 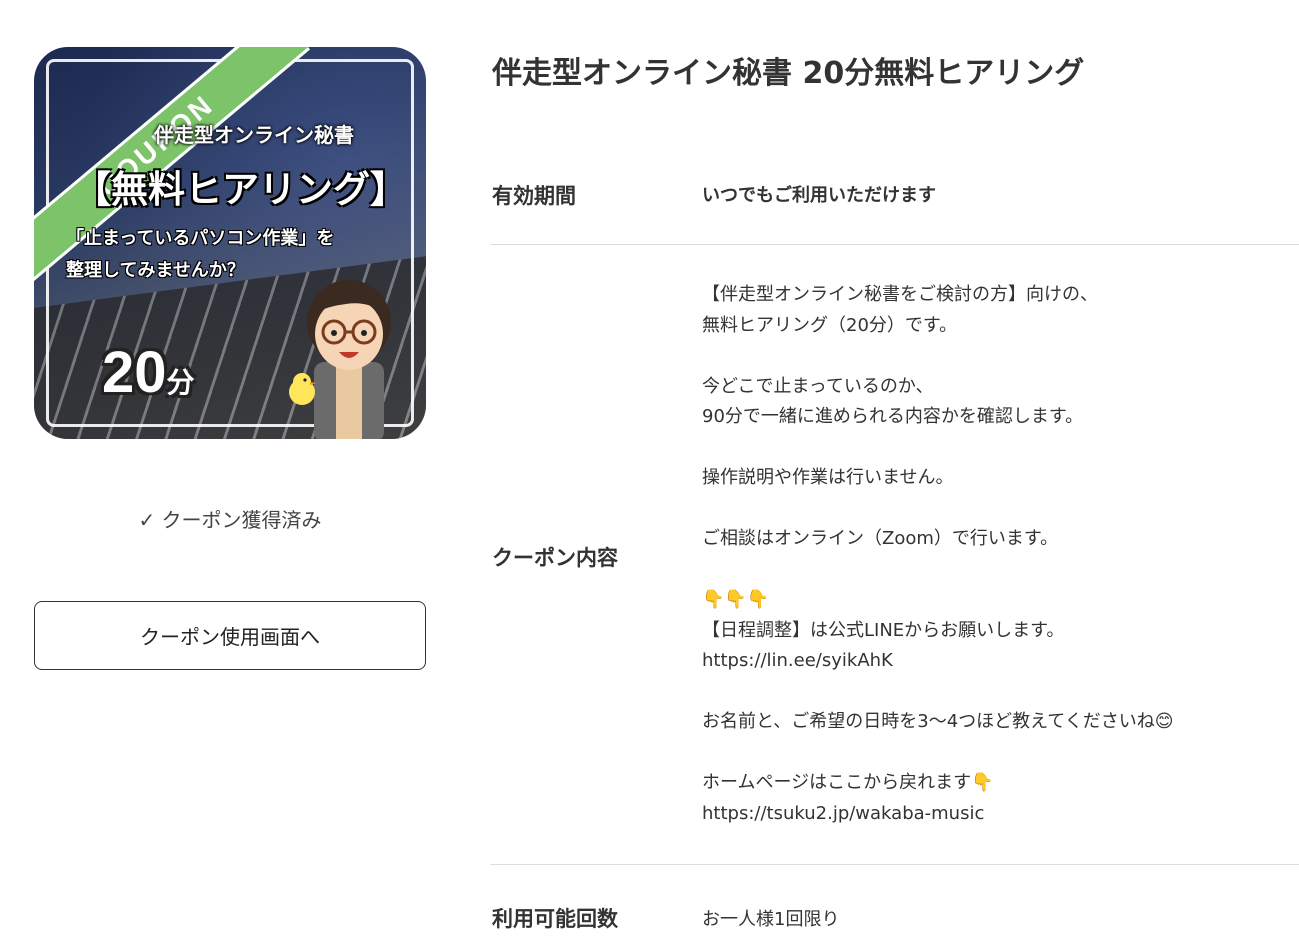 What do you see at coordinates (828, 477) in the screenshot?
I see `desc-line: 操作説明や作業は行いません。` at bounding box center [828, 477].